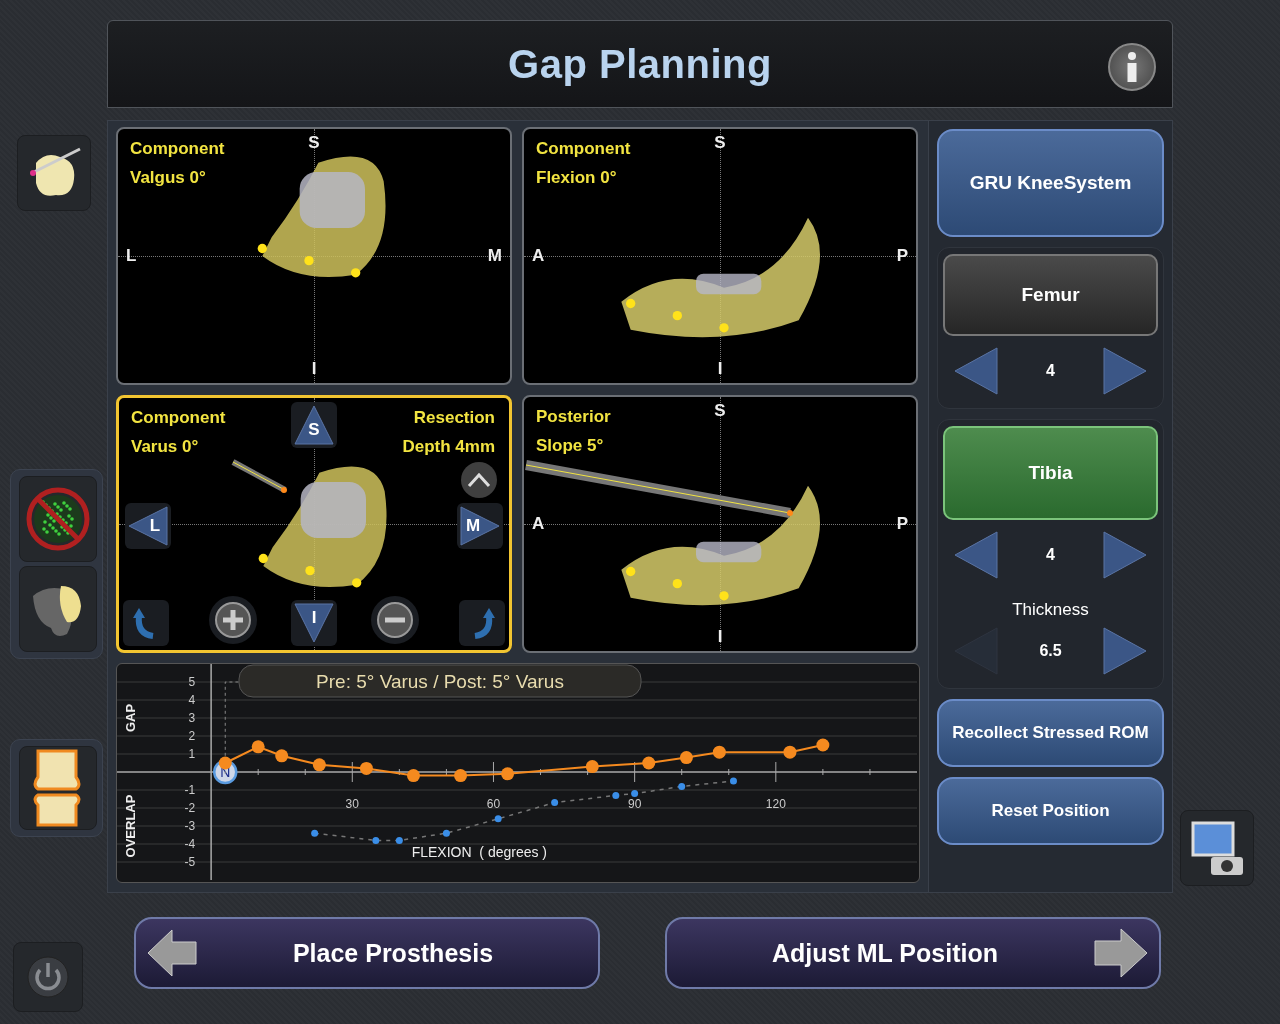 This screenshot has height=1024, width=1280. I want to click on move-down-button: I, so click(314, 623).